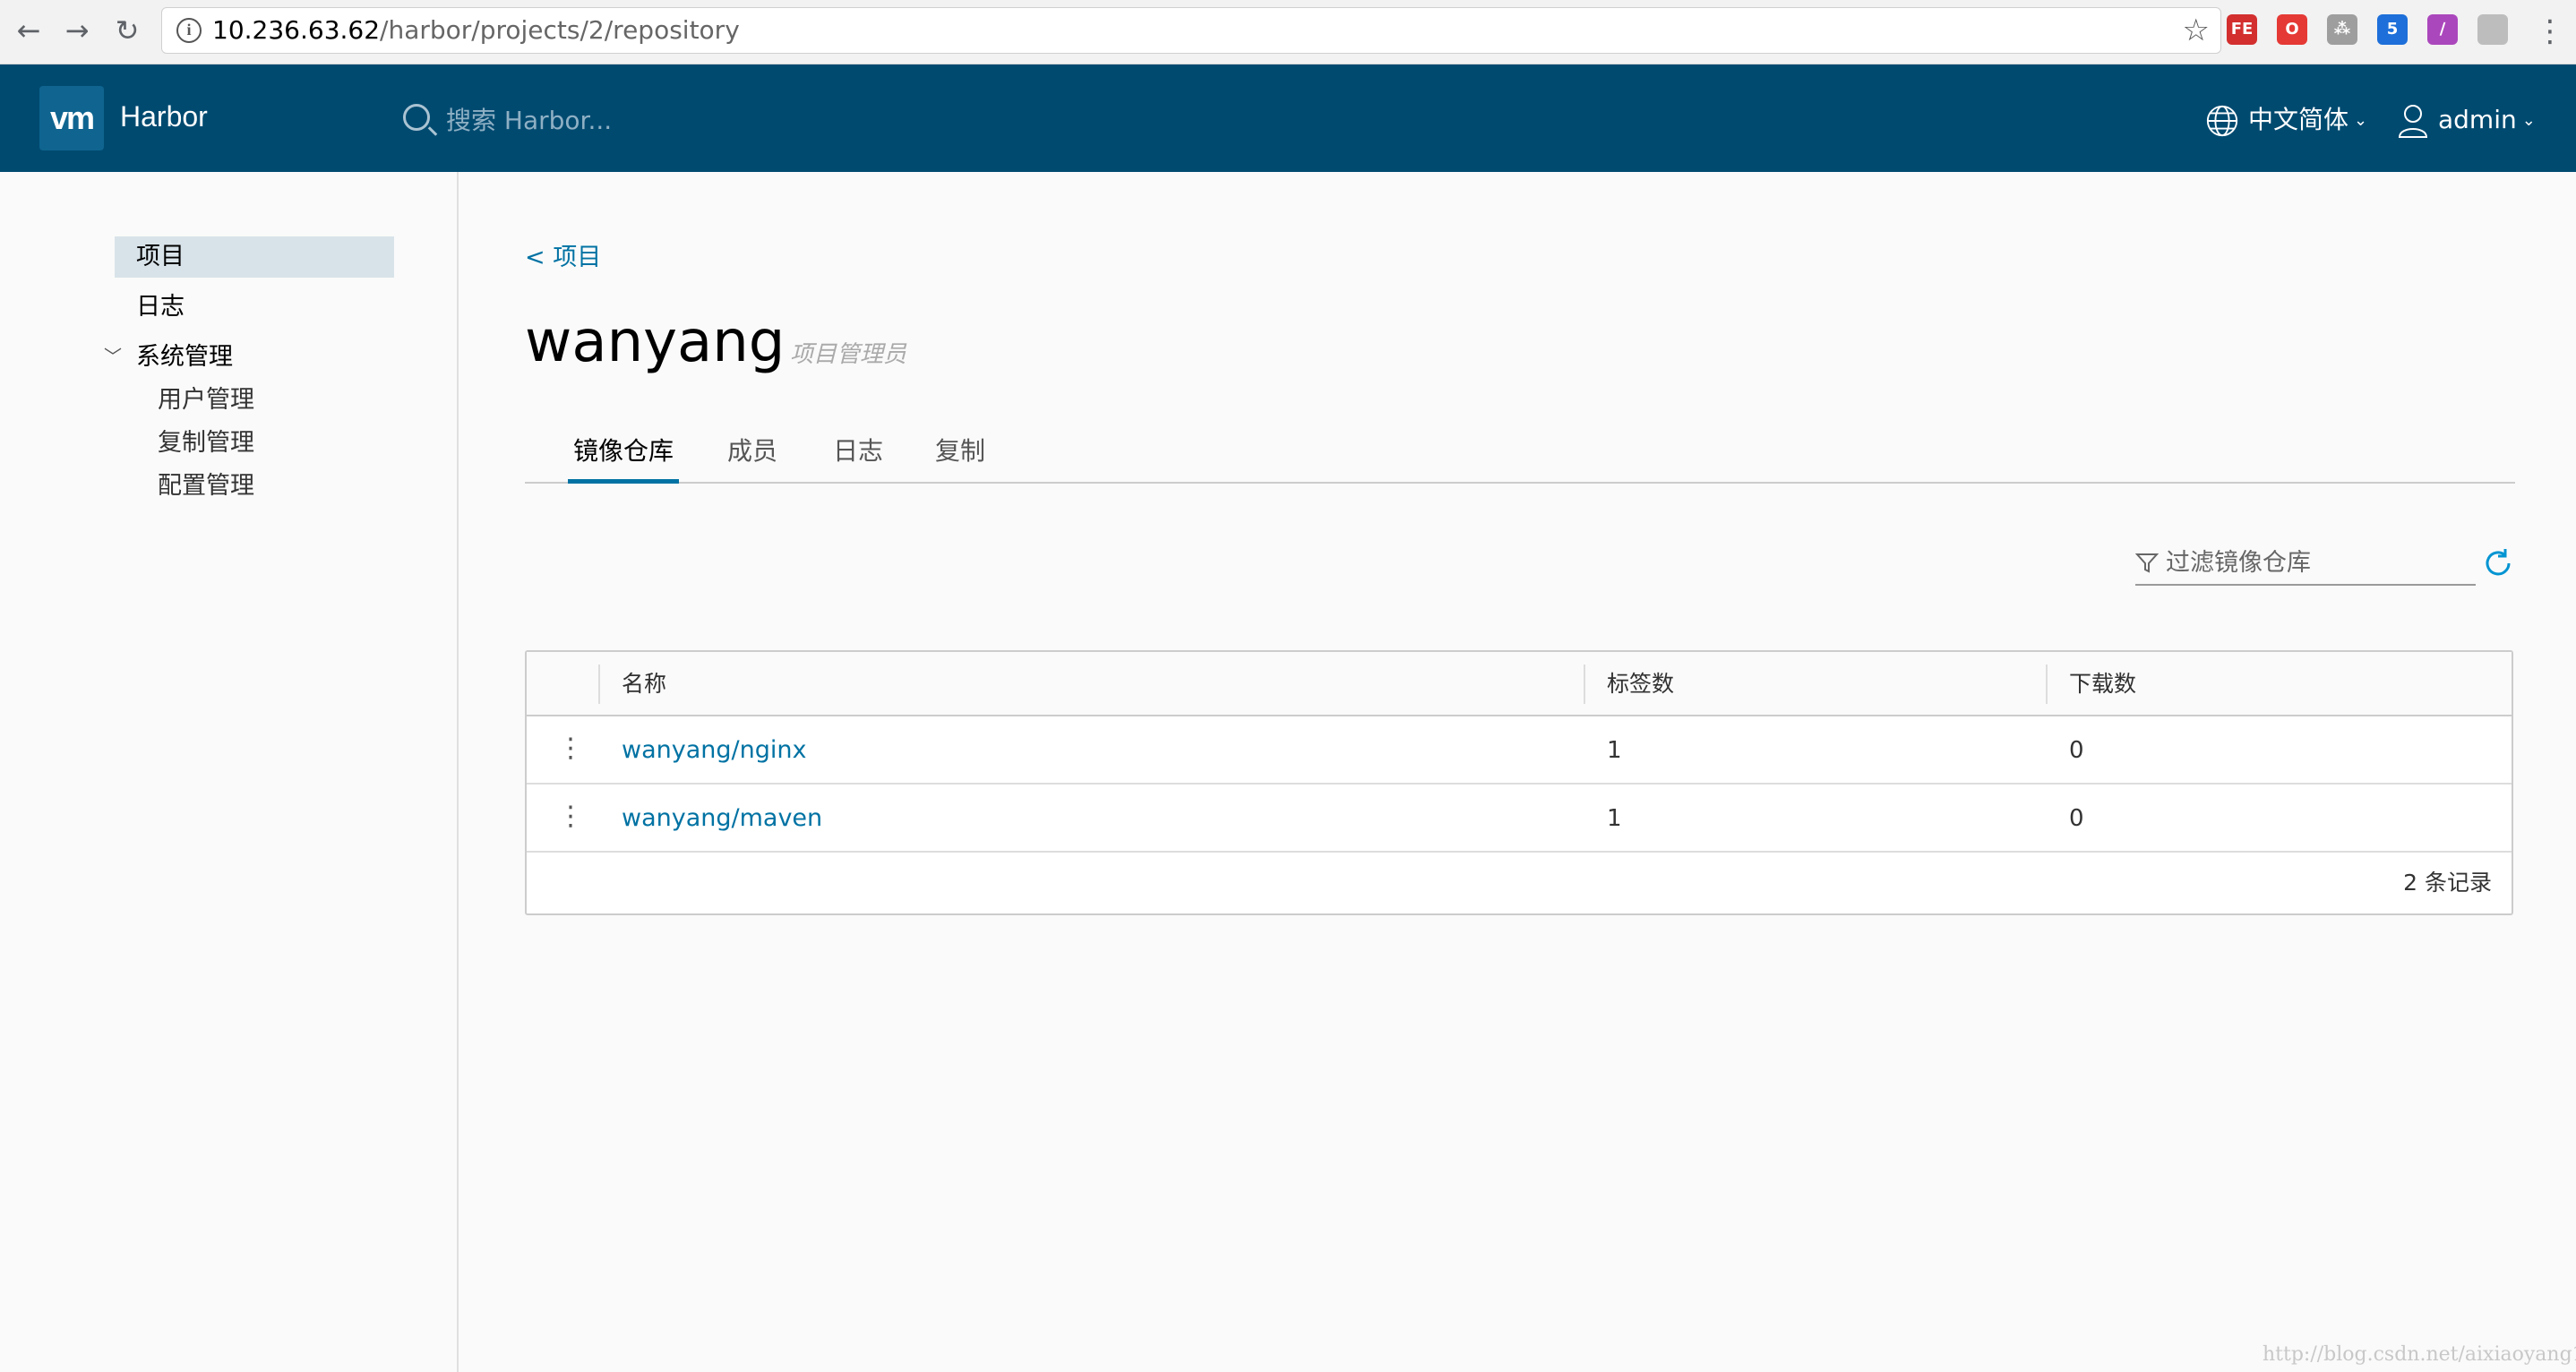 The image size is (2576, 1372). What do you see at coordinates (2242, 29) in the screenshot?
I see `fe-extension-icon: FE` at bounding box center [2242, 29].